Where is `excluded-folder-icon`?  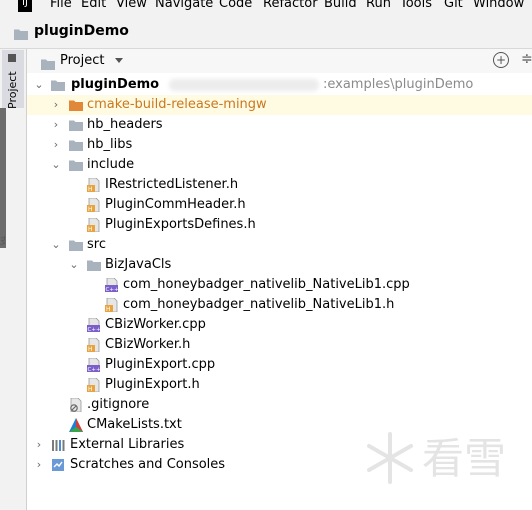 excluded-folder-icon is located at coordinates (76, 105).